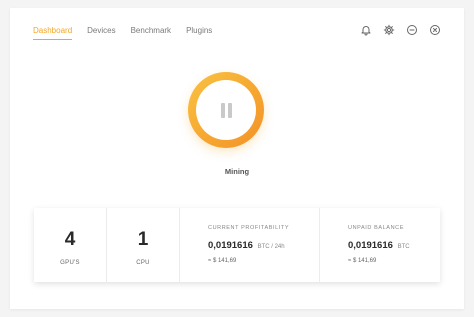 Image resolution: width=474 pixels, height=317 pixels. I want to click on cpu-count-value: 1, so click(143, 239).